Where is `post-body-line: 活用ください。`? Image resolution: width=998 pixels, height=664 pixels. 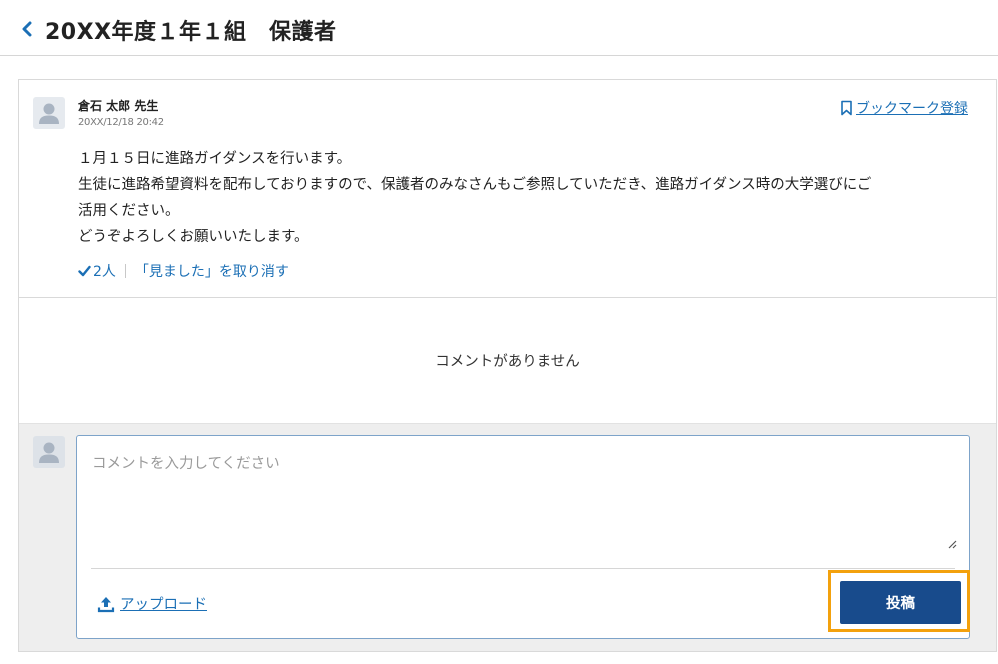 post-body-line: 活用ください。 is located at coordinates (129, 211).